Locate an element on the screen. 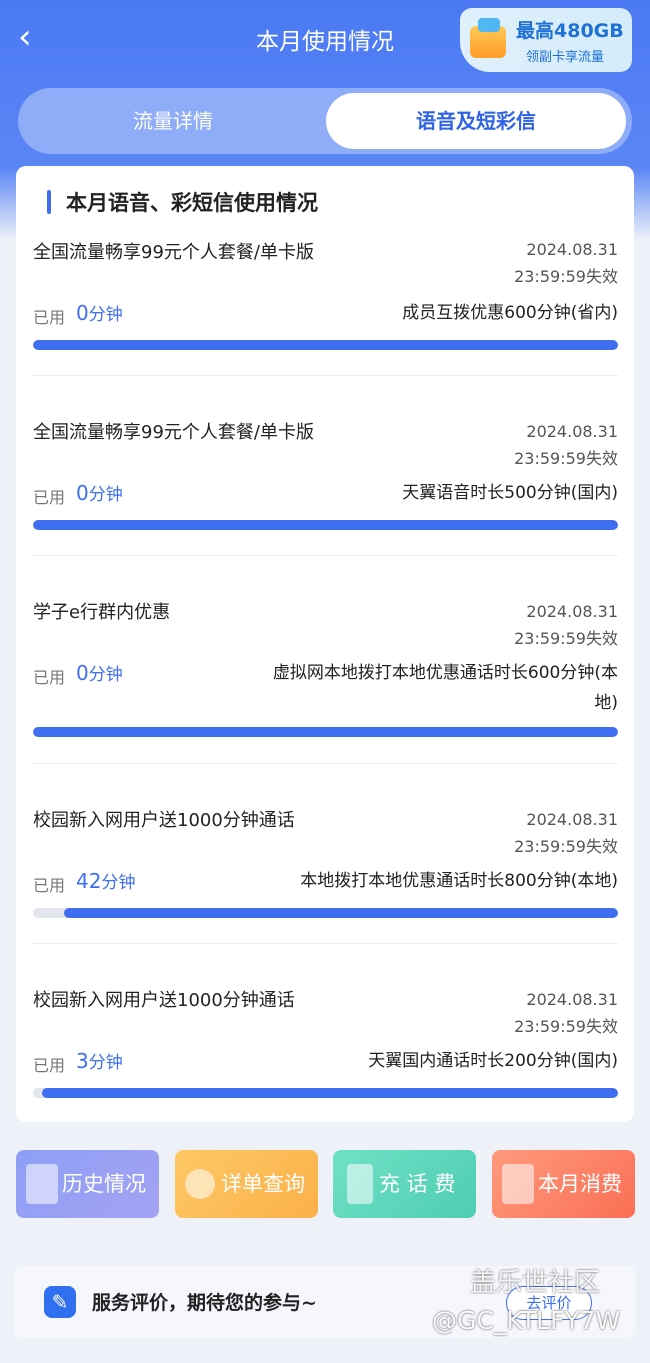 The width and height of the screenshot is (650, 1363). used-amount: 42分钟 is located at coordinates (106, 881).